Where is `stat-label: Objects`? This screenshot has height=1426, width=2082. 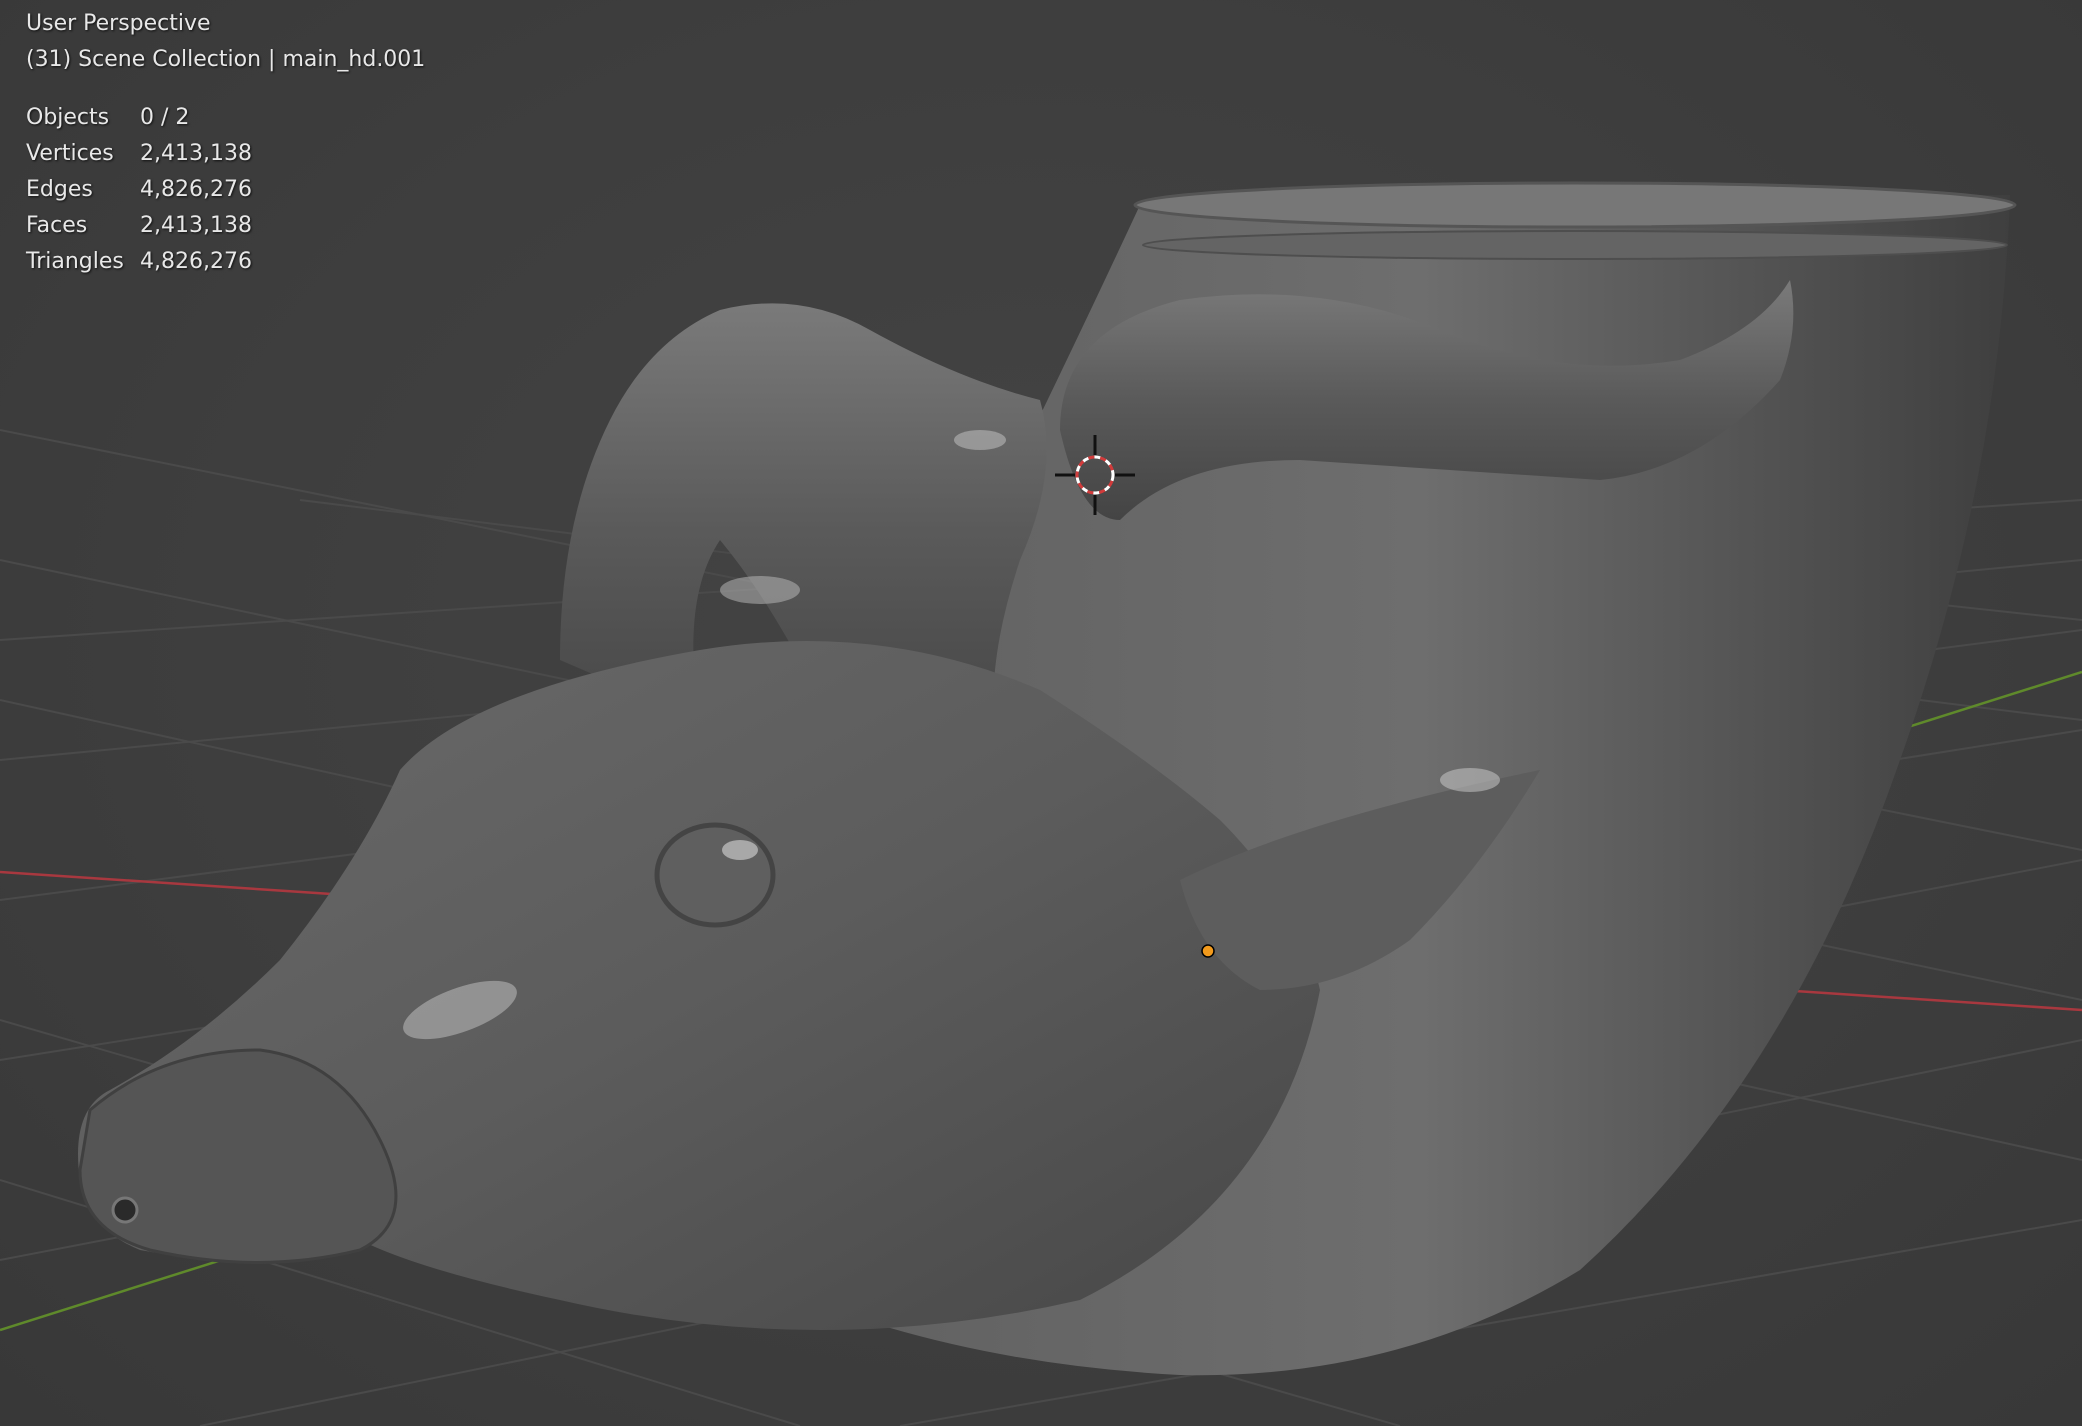
stat-label: Objects is located at coordinates (68, 117).